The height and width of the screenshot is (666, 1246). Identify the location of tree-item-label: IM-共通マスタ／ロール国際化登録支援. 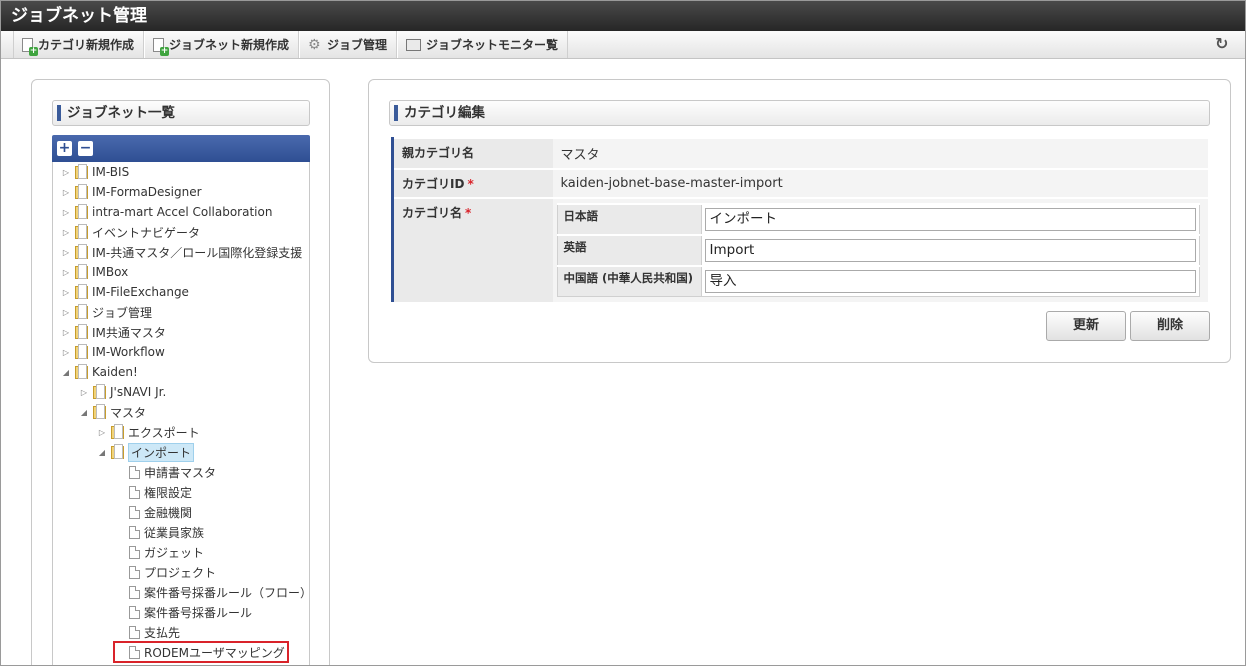
(197, 252).